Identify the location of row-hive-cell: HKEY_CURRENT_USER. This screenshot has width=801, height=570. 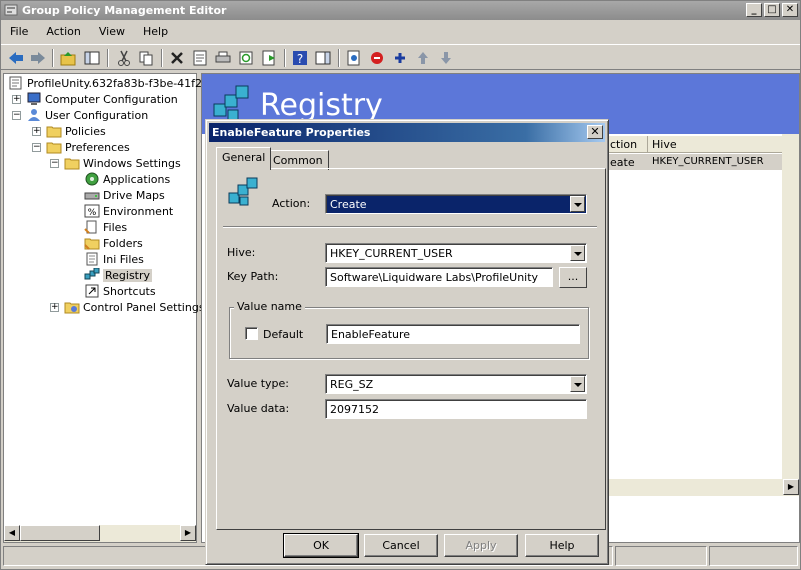
(716, 162).